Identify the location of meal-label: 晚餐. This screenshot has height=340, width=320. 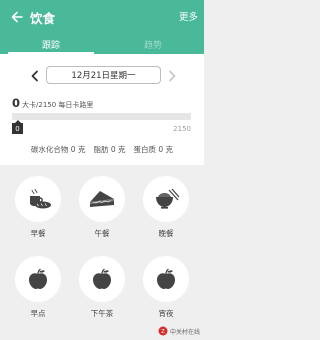
(166, 233).